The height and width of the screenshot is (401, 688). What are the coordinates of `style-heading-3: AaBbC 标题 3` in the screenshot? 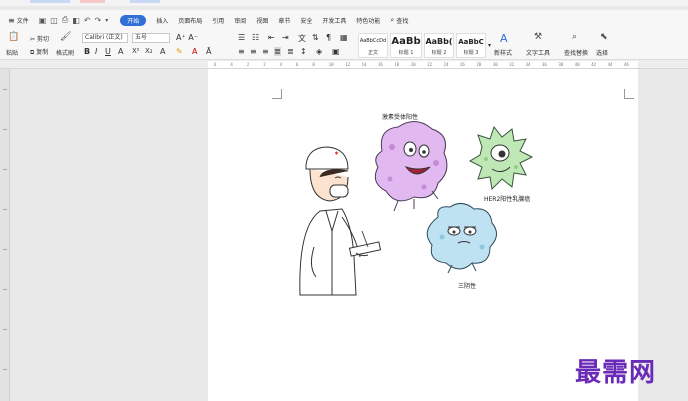 It's located at (471, 45).